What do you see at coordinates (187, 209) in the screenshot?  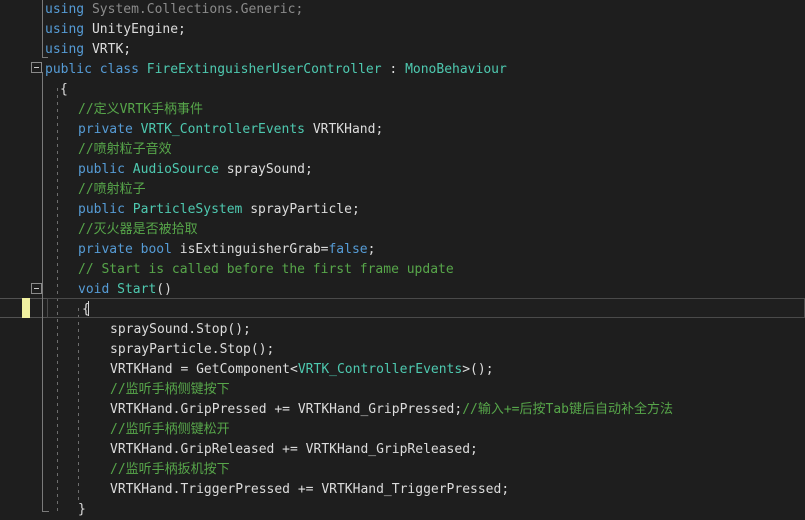 I see `code-token-type: ParticleSystem` at bounding box center [187, 209].